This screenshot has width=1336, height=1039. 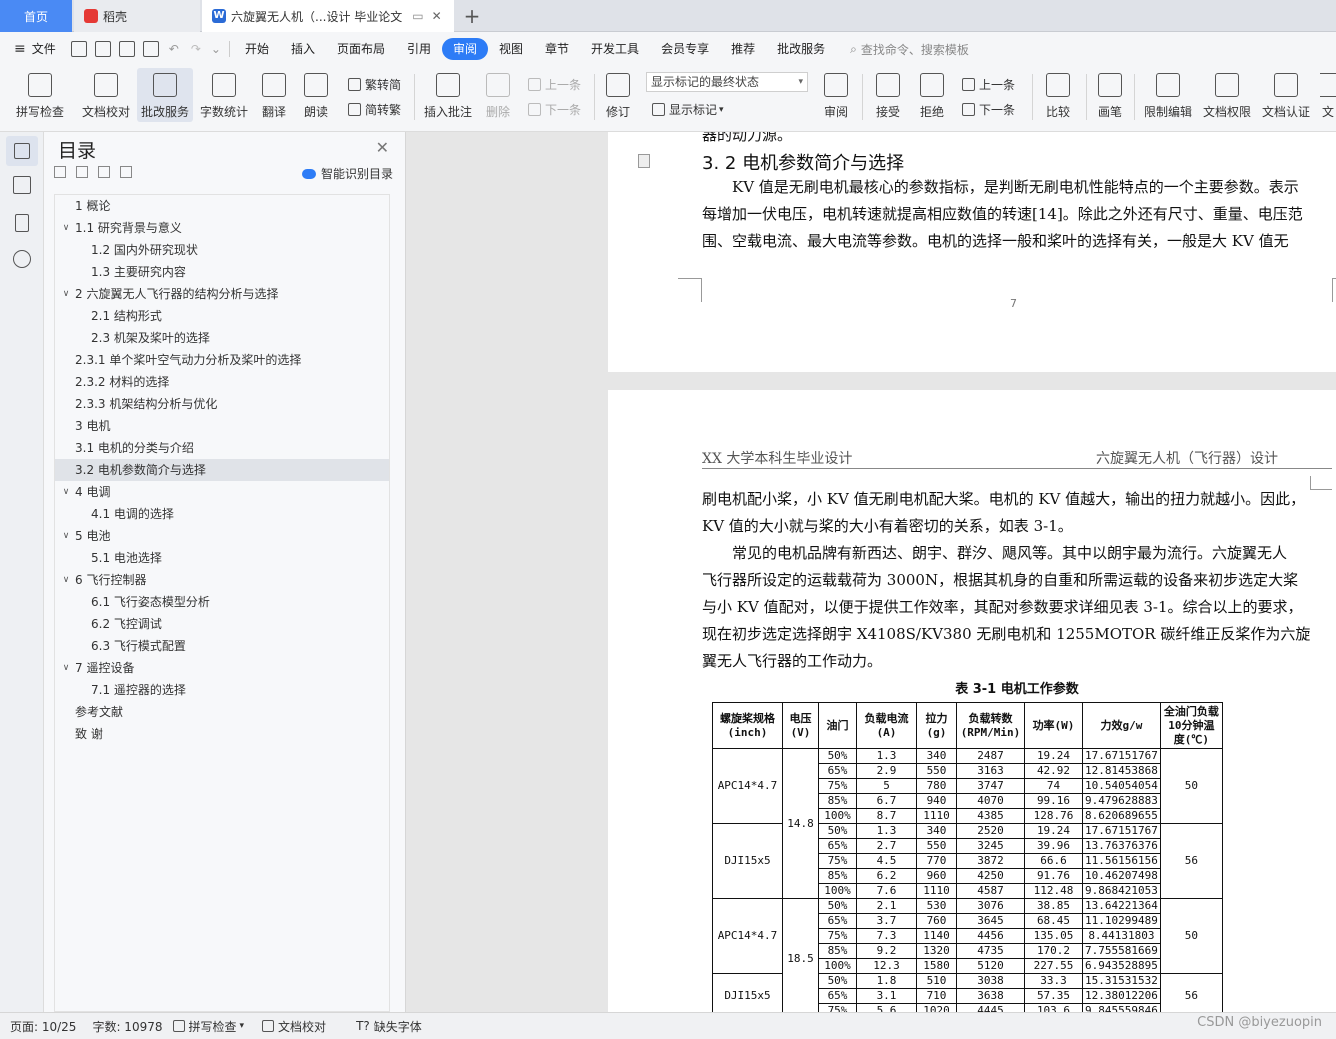 What do you see at coordinates (222, 272) in the screenshot?
I see `toc-item: 1.3 主要研究内容` at bounding box center [222, 272].